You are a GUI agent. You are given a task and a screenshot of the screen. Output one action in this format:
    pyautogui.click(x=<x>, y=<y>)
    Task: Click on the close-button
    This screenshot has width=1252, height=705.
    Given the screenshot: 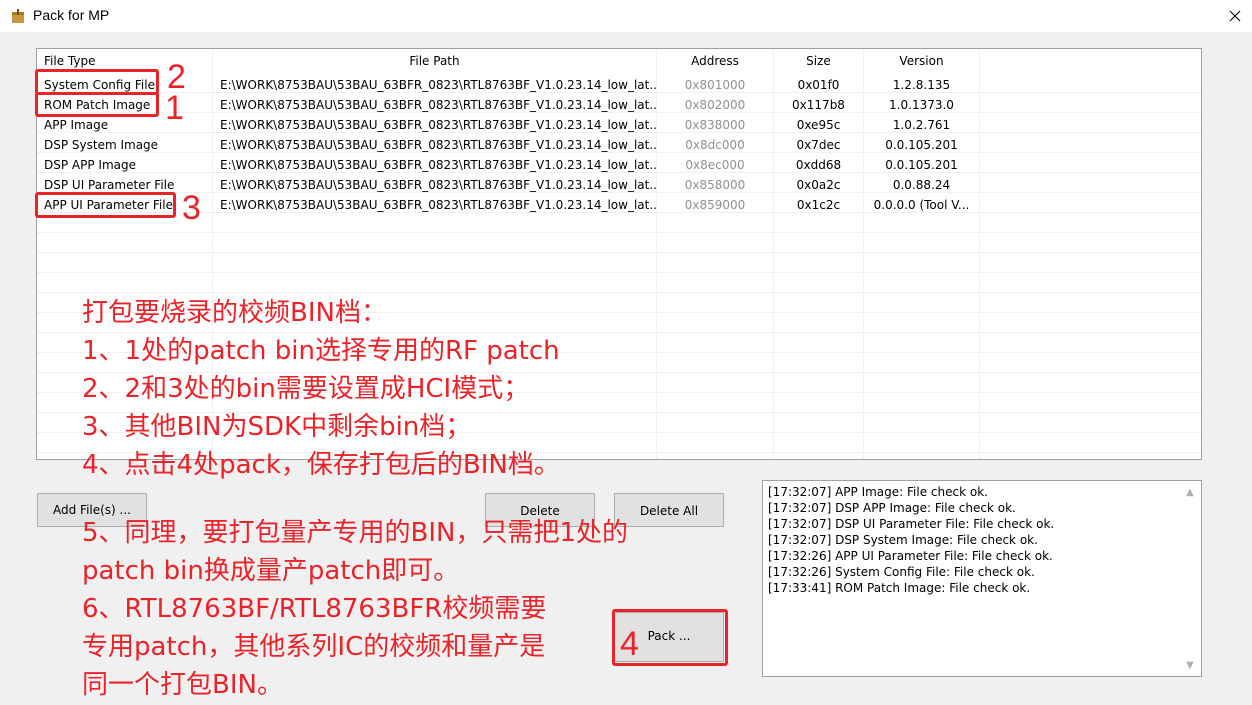 What is the action you would take?
    pyautogui.click(x=1235, y=16)
    